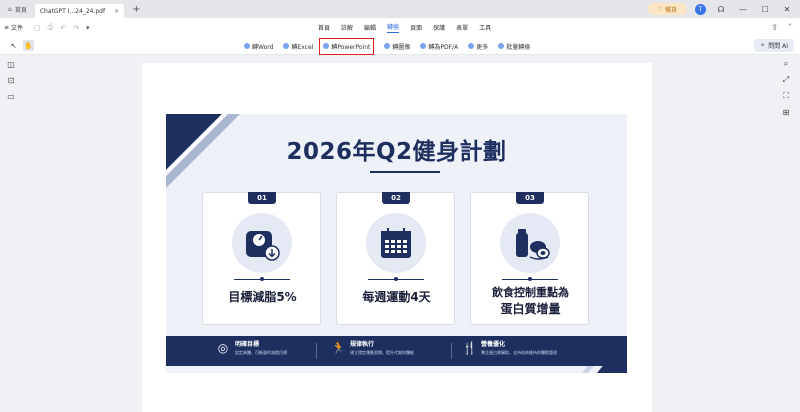 The width and height of the screenshot is (800, 412). I want to click on menu-tools: 工具, so click(485, 27).